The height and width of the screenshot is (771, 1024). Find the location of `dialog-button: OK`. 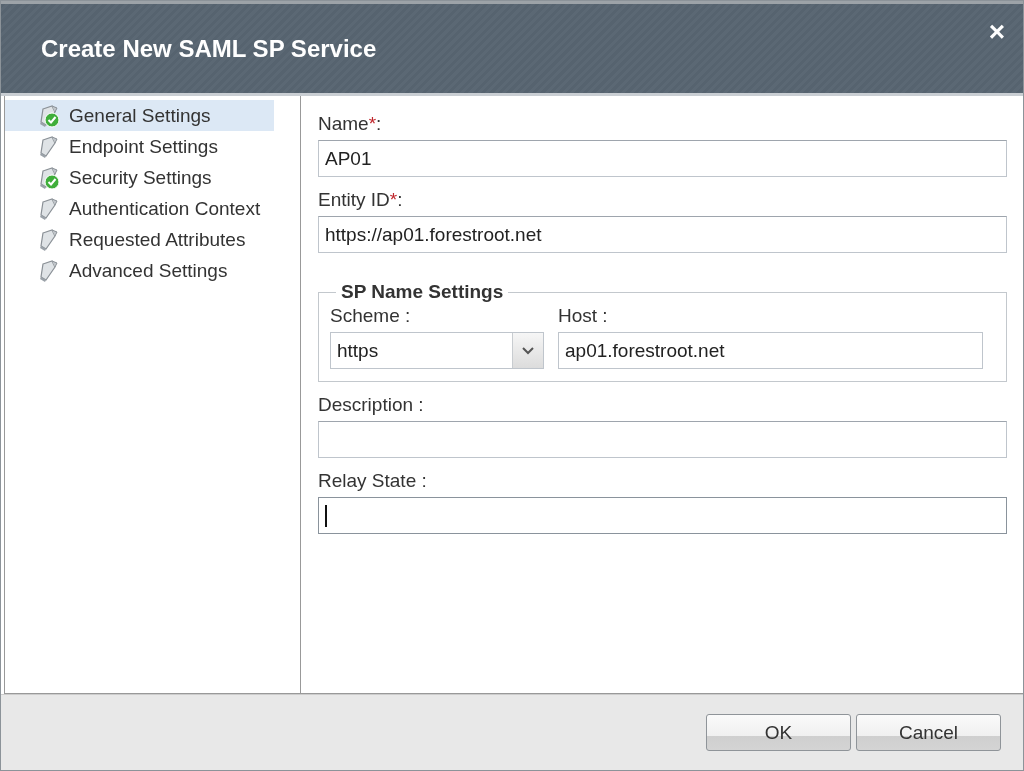

dialog-button: OK is located at coordinates (778, 732).